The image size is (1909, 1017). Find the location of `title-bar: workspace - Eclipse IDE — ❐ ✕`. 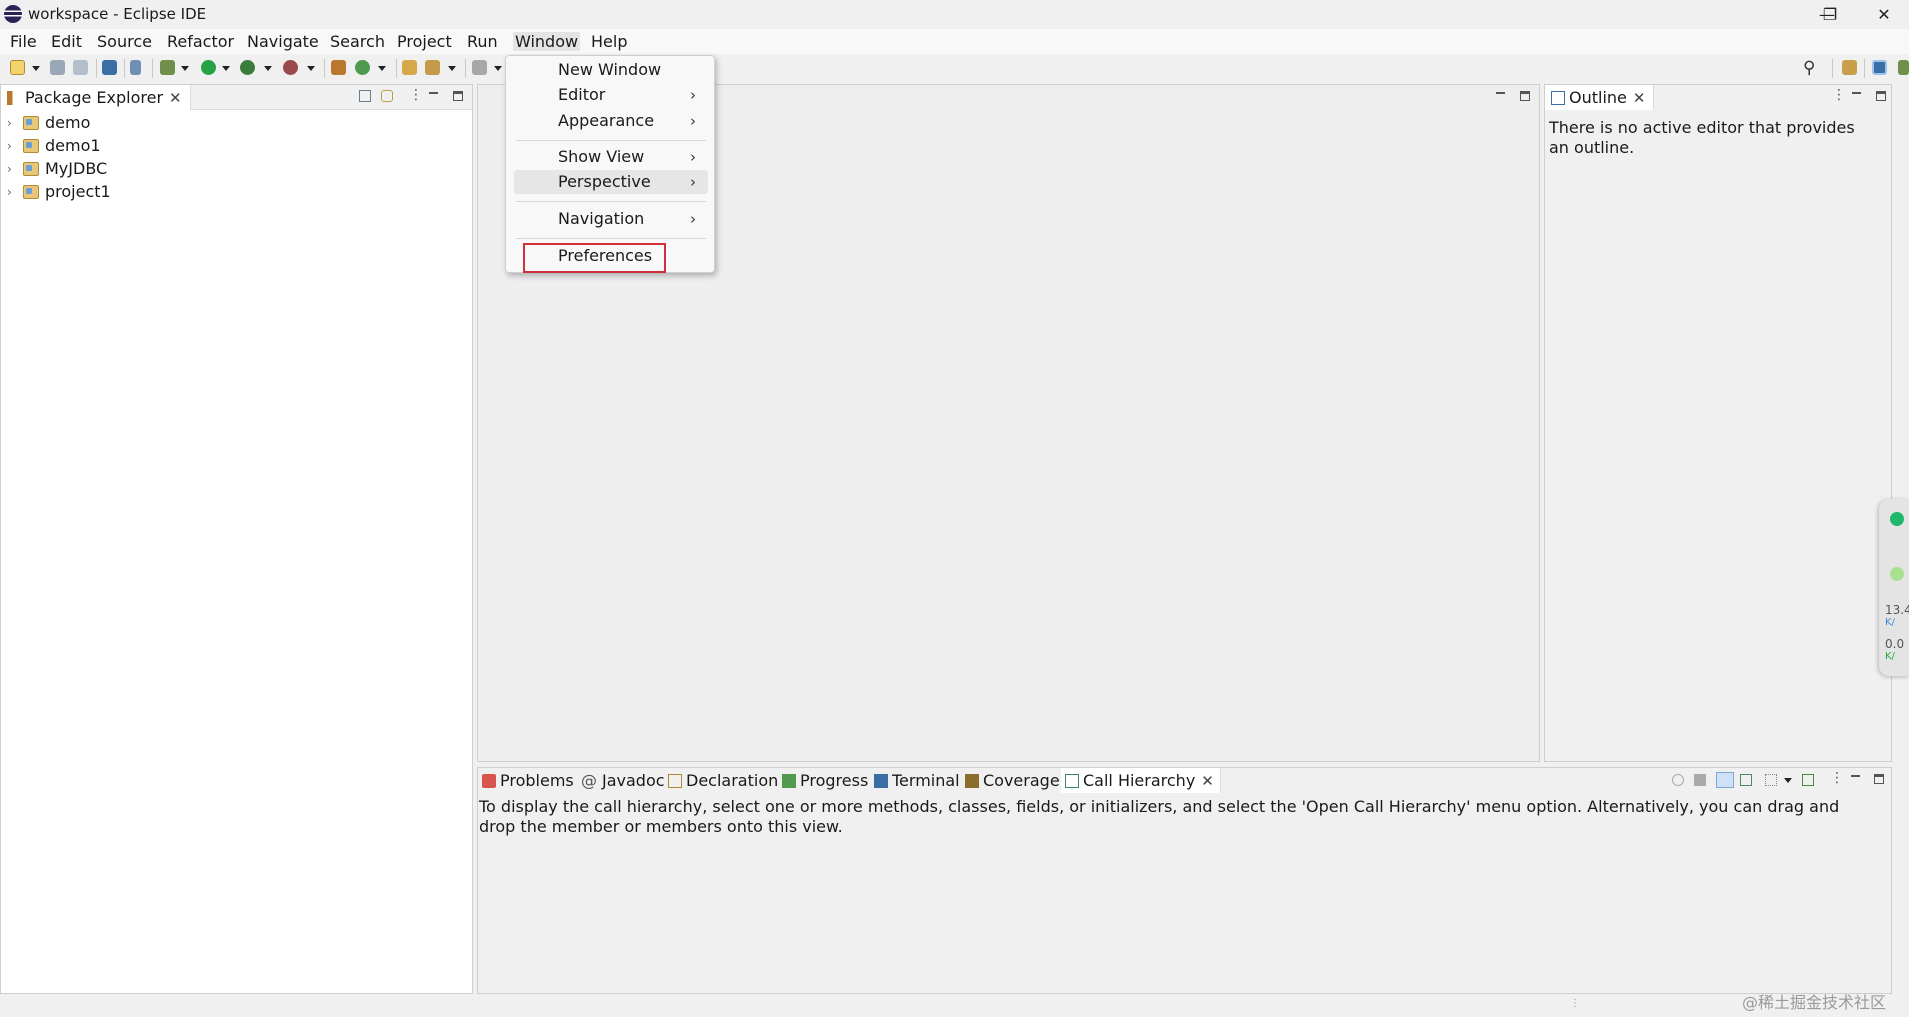

title-bar: workspace - Eclipse IDE — ❐ ✕ is located at coordinates (954, 14).